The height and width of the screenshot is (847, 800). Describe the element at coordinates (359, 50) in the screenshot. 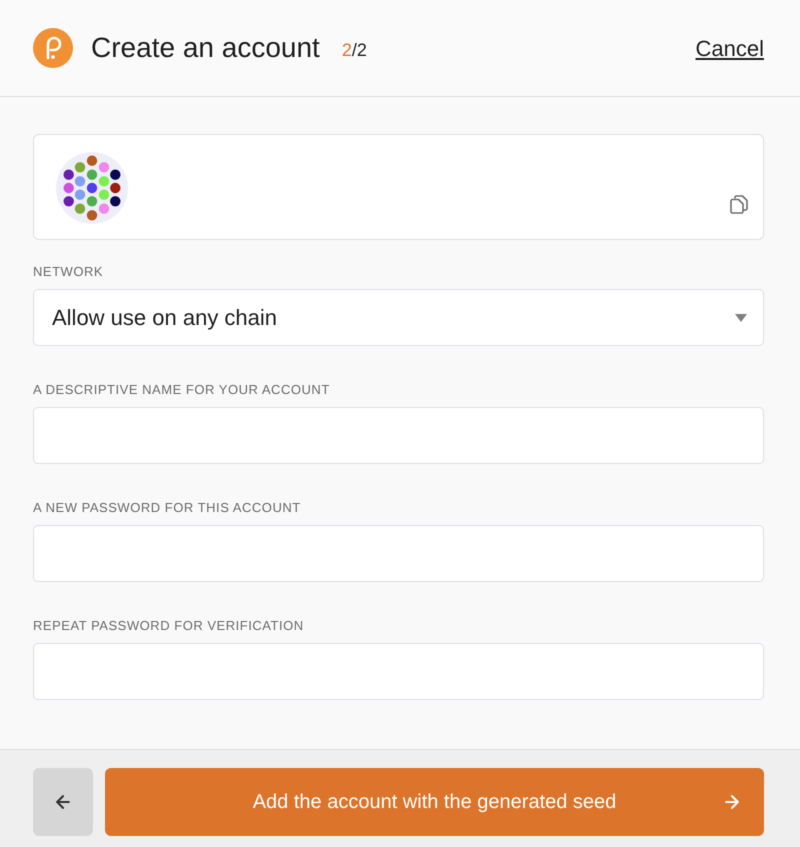

I see `step-total: /2` at that location.